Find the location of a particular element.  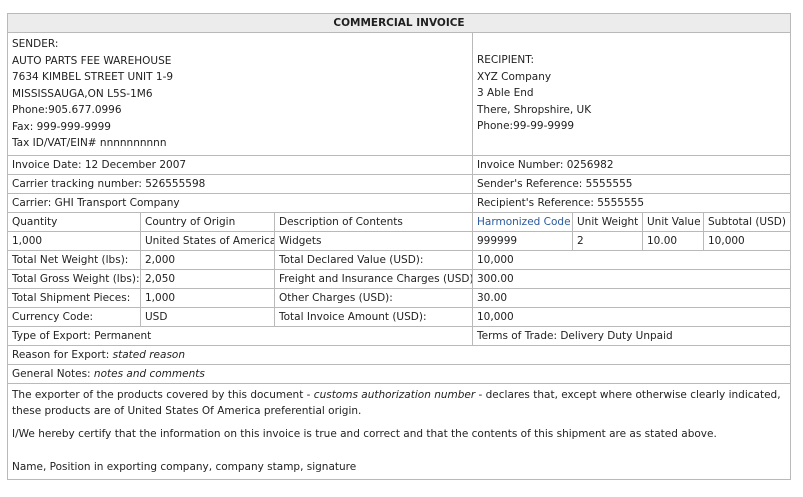

recipient-line: 3 Able End is located at coordinates (505, 93).